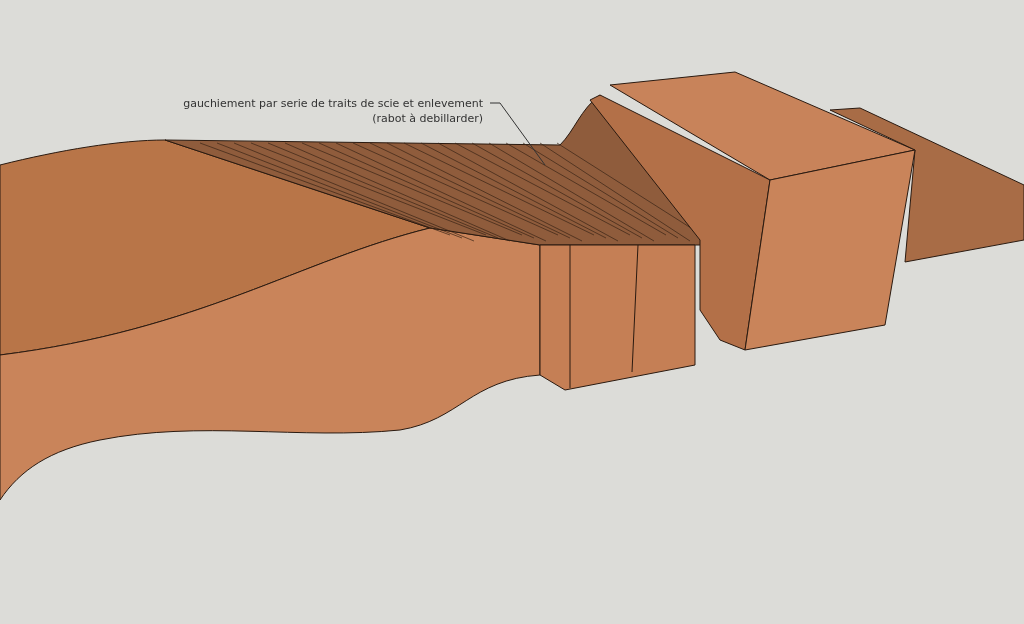 The height and width of the screenshot is (624, 1024). What do you see at coordinates (333, 111) in the screenshot?
I see `annotation-text: gauchiement par serie de traits de scie et enlevement (rabot à debillarder)` at bounding box center [333, 111].